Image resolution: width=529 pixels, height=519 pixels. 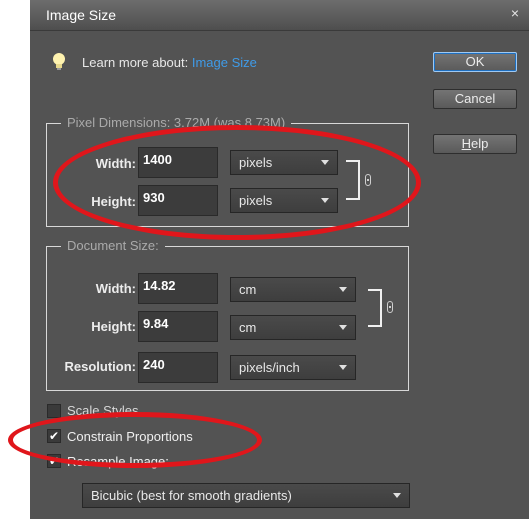 What do you see at coordinates (191, 495) in the screenshot?
I see `resample-method-value: Bicubic (best for smooth gradients)` at bounding box center [191, 495].